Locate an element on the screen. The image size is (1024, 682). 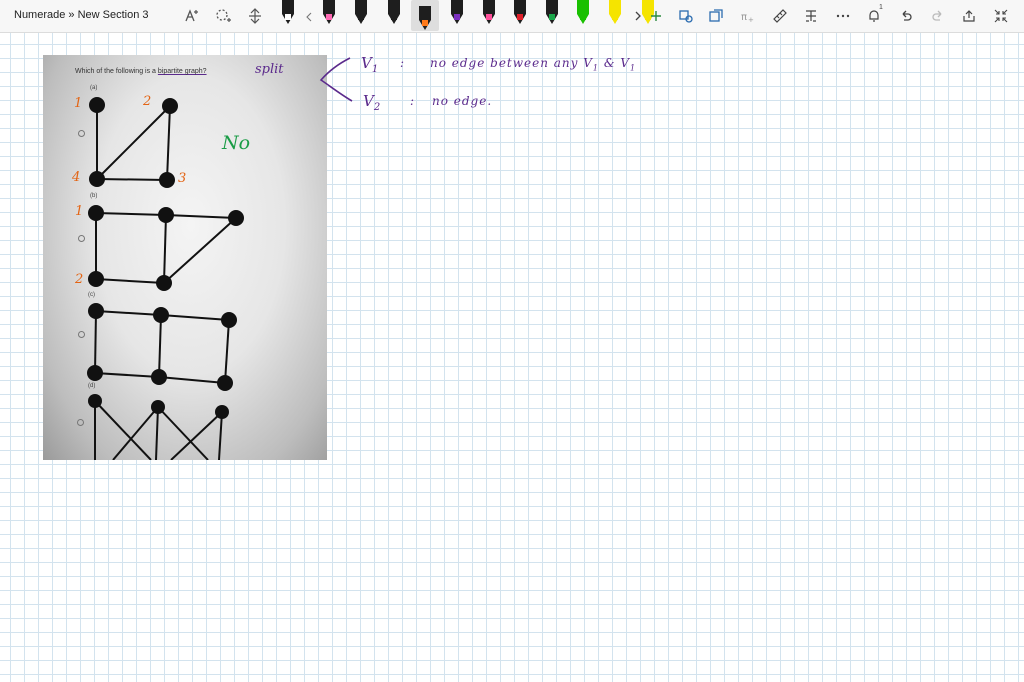
undo-icon is located at coordinates (906, 16).